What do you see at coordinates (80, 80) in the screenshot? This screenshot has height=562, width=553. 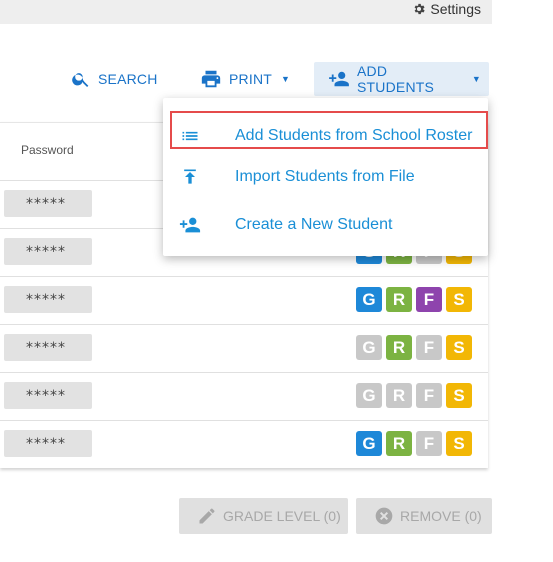 I see `search-icon` at bounding box center [80, 80].